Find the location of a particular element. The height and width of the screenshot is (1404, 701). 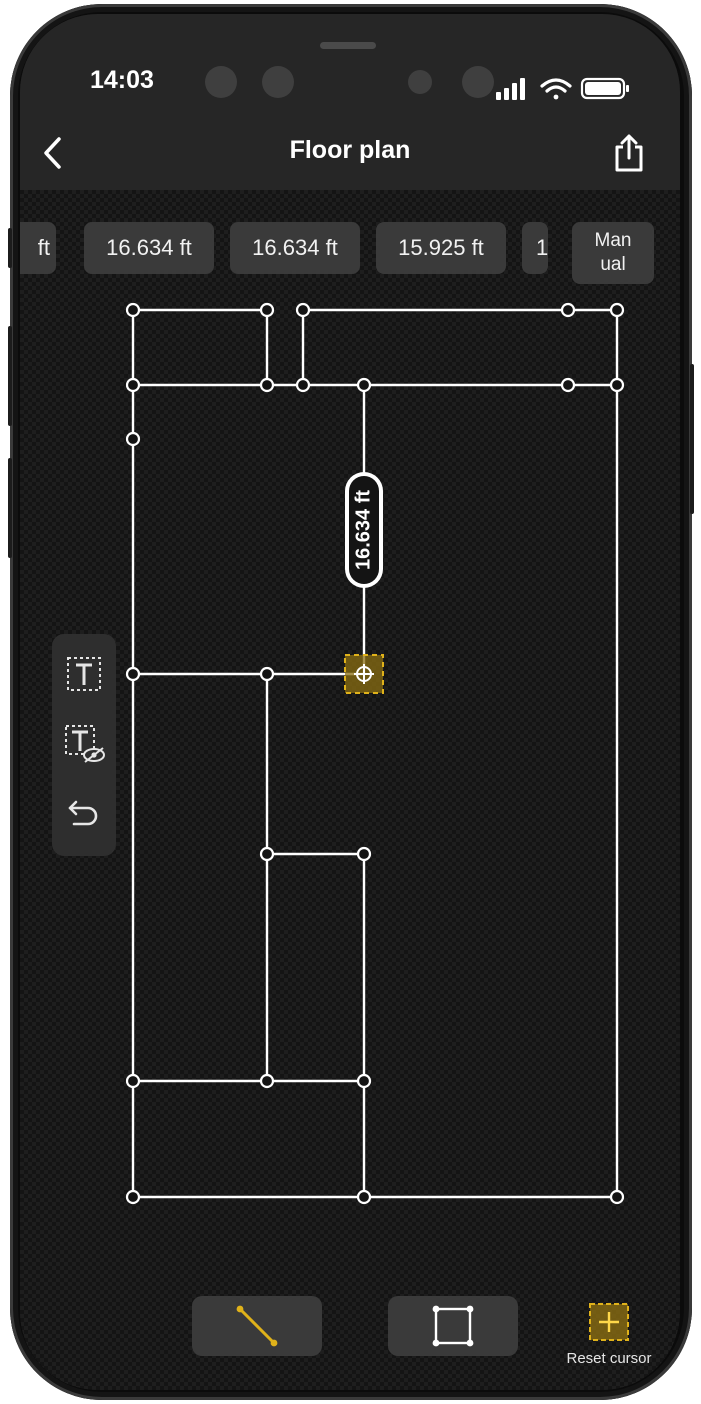

reset-cursor-label: Reset cursor is located at coordinates (609, 1358).